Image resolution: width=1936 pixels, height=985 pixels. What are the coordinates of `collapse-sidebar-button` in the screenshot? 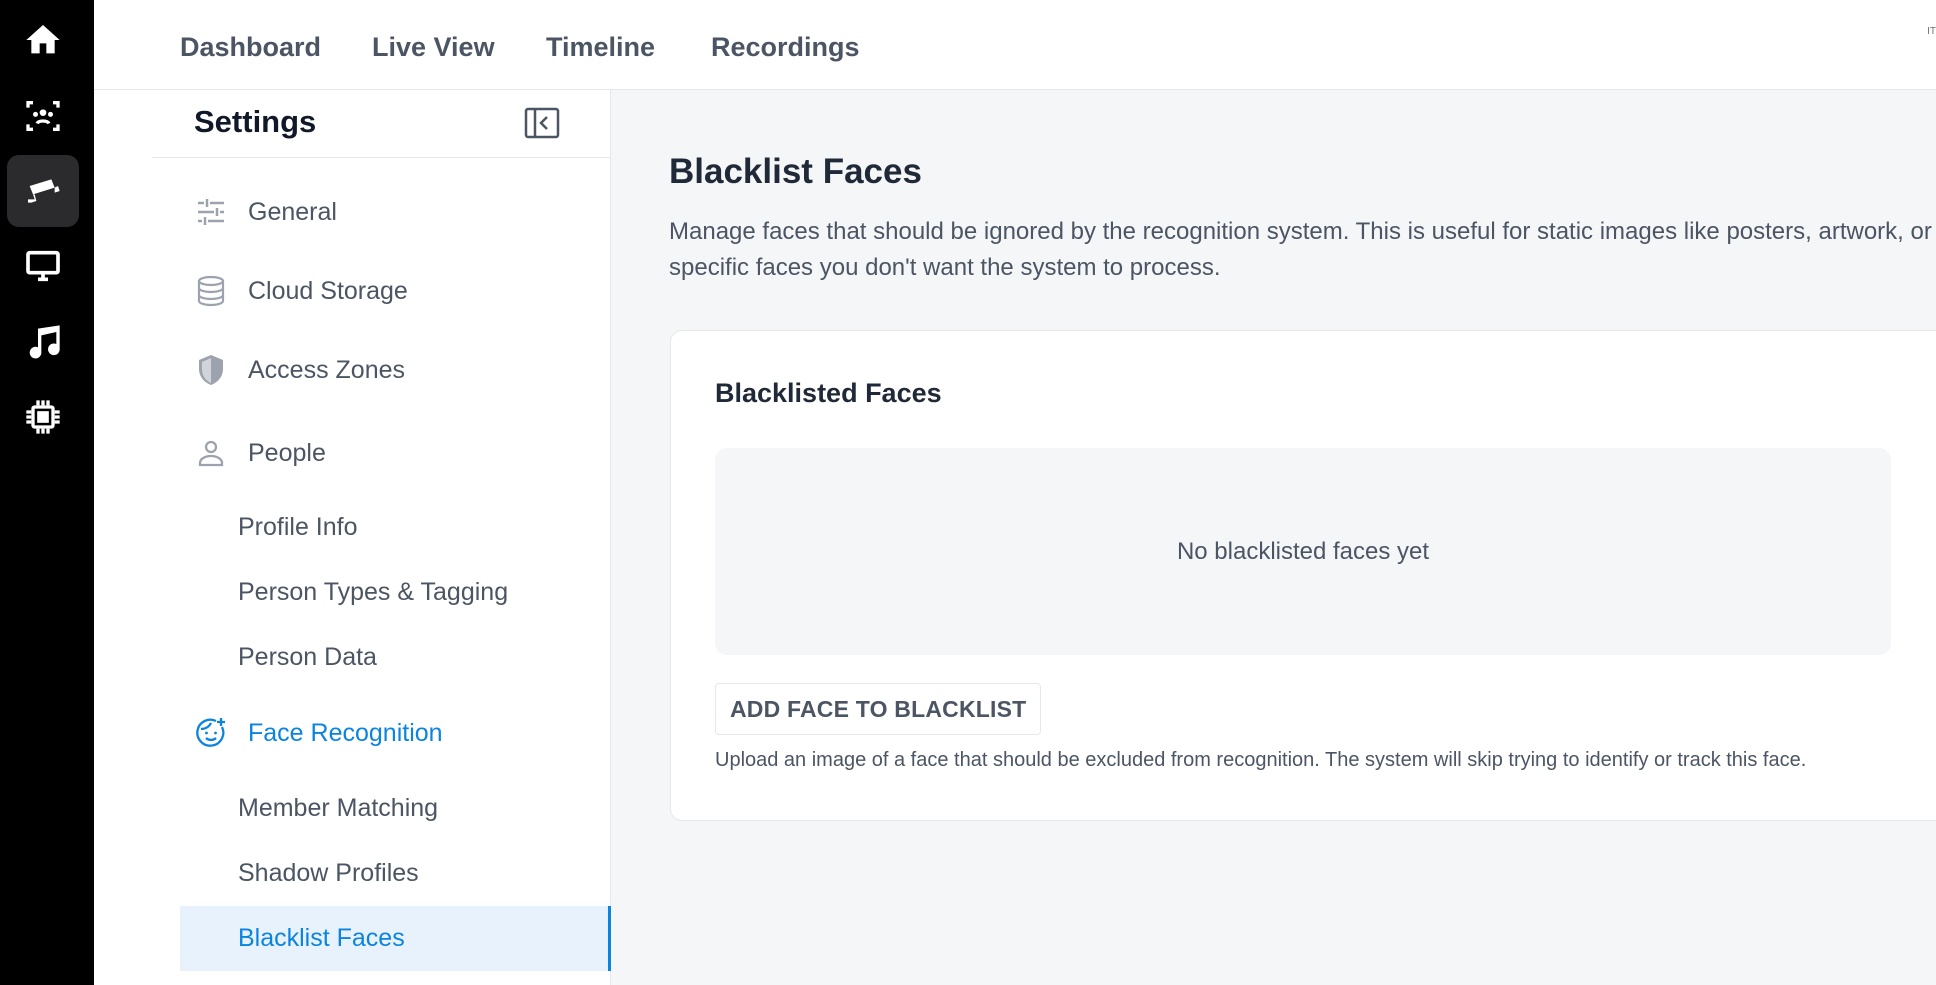 It's located at (542, 123).